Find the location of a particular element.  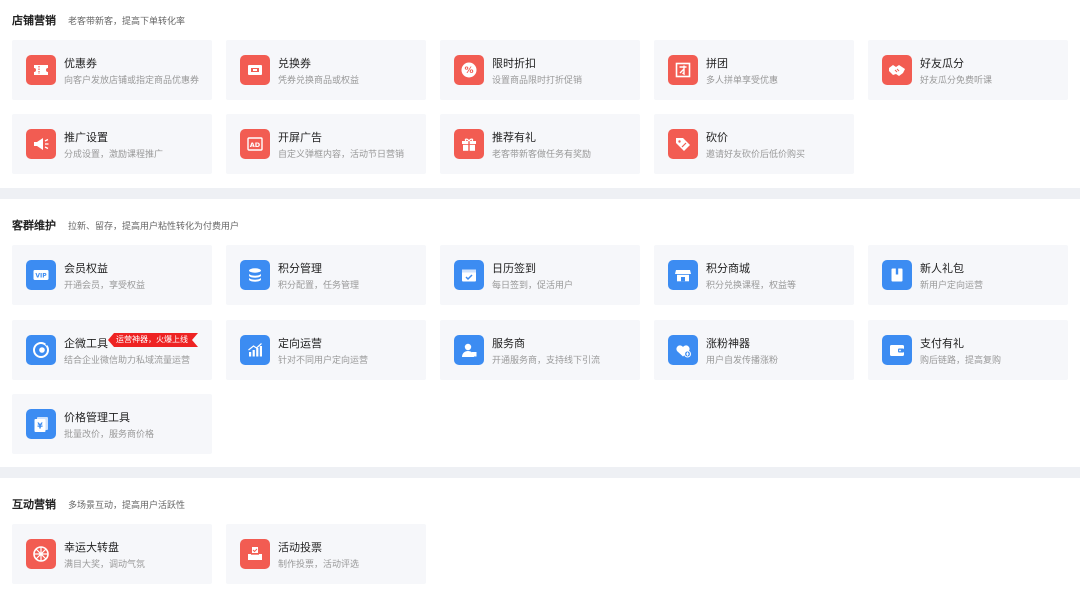

card-title: 开屏广告 is located at coordinates (300, 138).